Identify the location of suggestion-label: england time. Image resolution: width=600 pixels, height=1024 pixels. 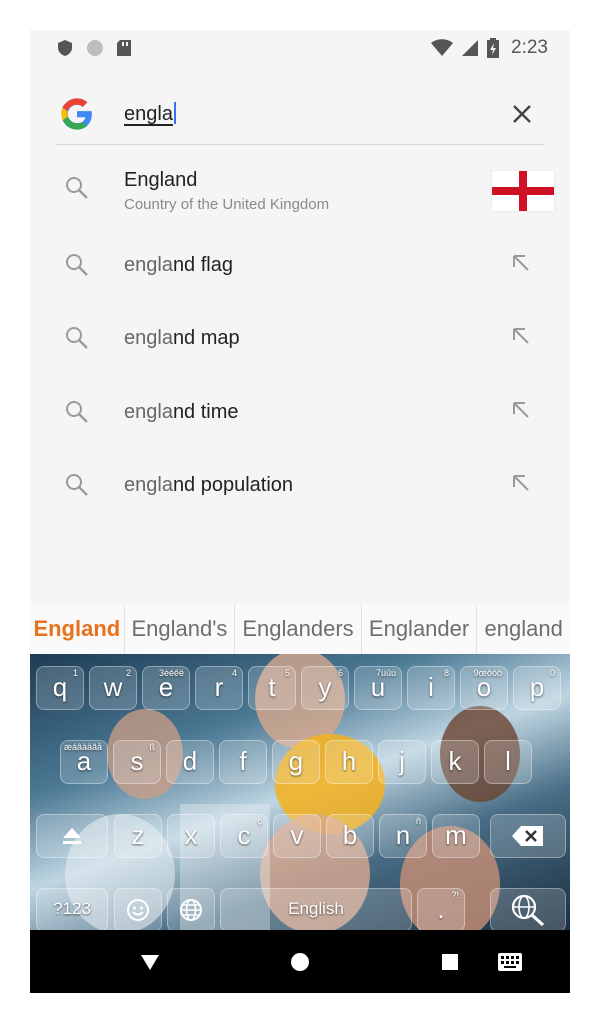
(181, 412).